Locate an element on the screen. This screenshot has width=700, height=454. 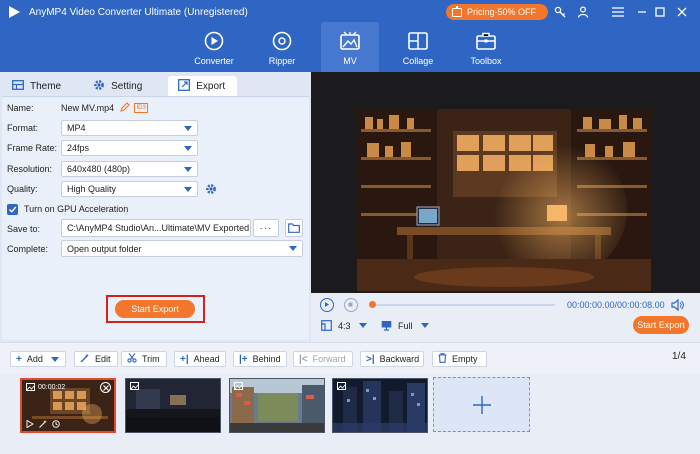
tab-export: Export is located at coordinates (203, 86).